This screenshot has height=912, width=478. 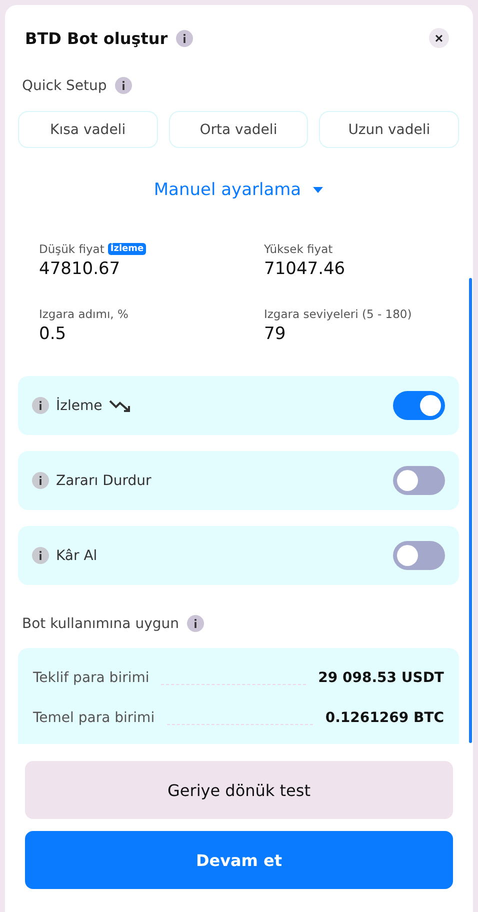 What do you see at coordinates (91, 678) in the screenshot?
I see `balance-label: Teklif para birimi` at bounding box center [91, 678].